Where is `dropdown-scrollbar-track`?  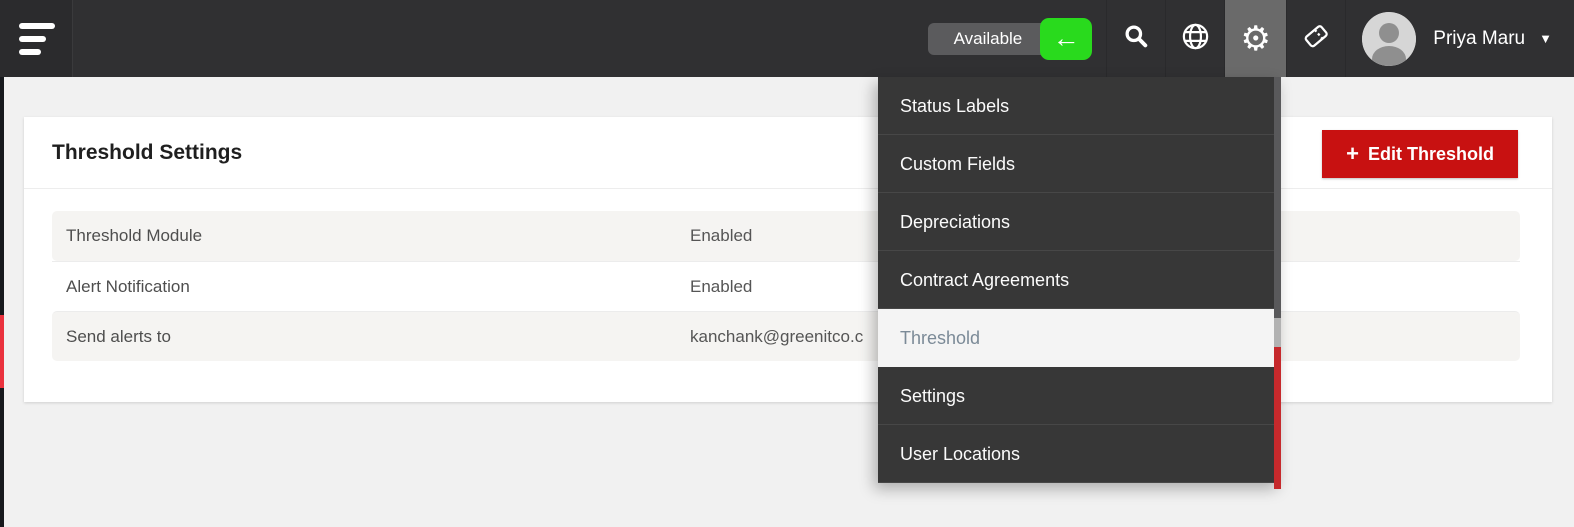 dropdown-scrollbar-track is located at coordinates (1277, 283).